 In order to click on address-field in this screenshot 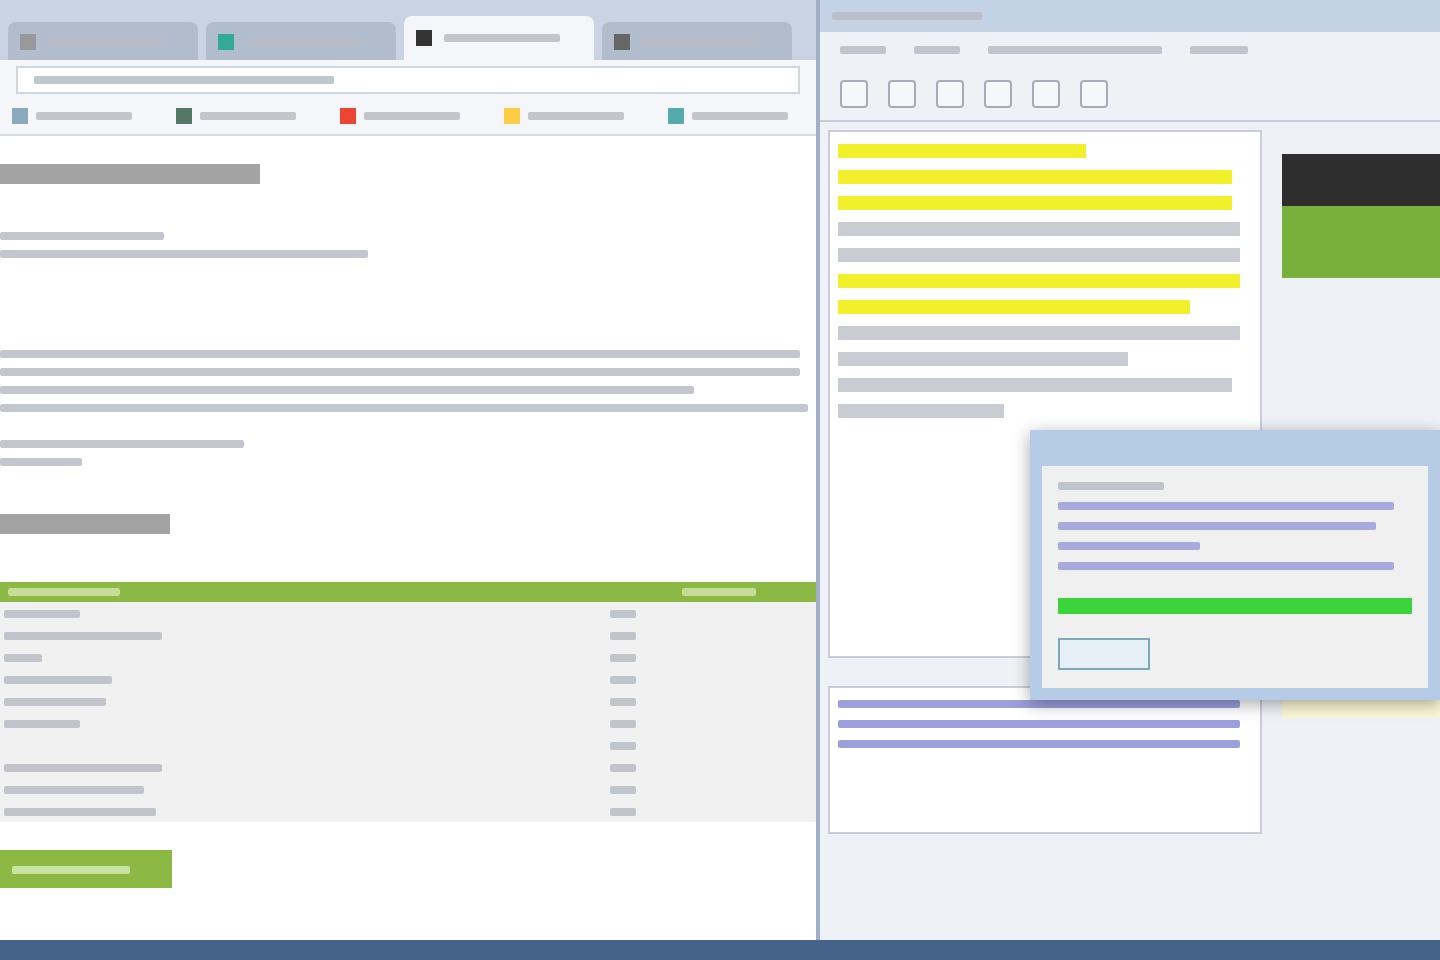, I will do `click(408, 79)`.